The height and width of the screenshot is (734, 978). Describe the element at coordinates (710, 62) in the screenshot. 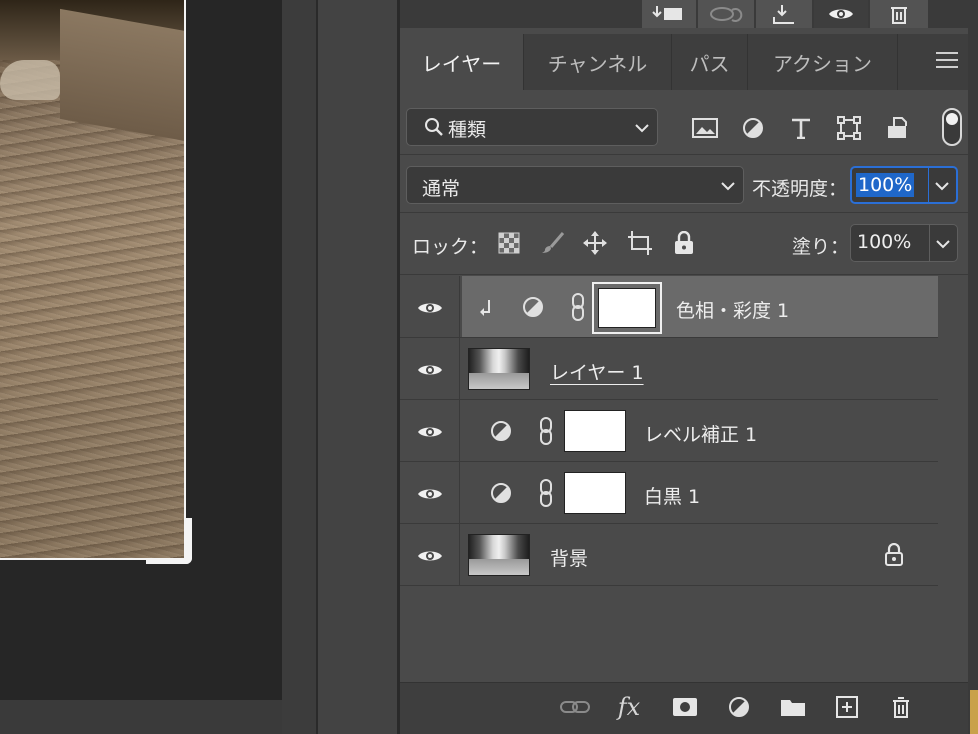

I see `tab-paths: パス` at that location.